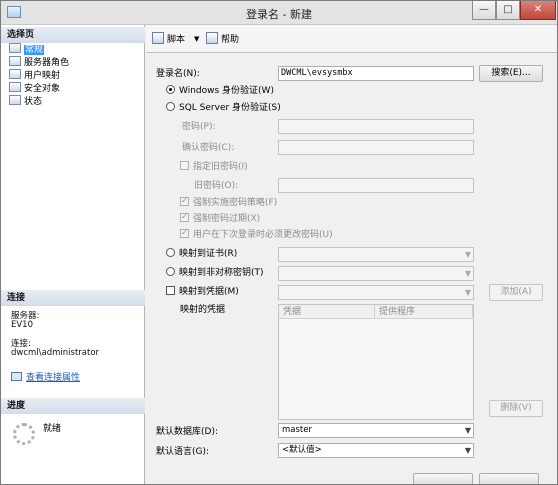 The width and height of the screenshot is (558, 485). I want to click on asym-key-combo: ▼, so click(376, 273).